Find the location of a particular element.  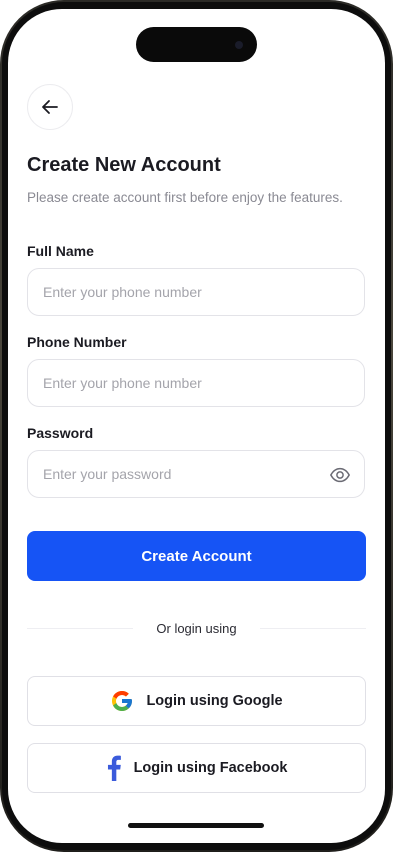

back-button is located at coordinates (50, 107).